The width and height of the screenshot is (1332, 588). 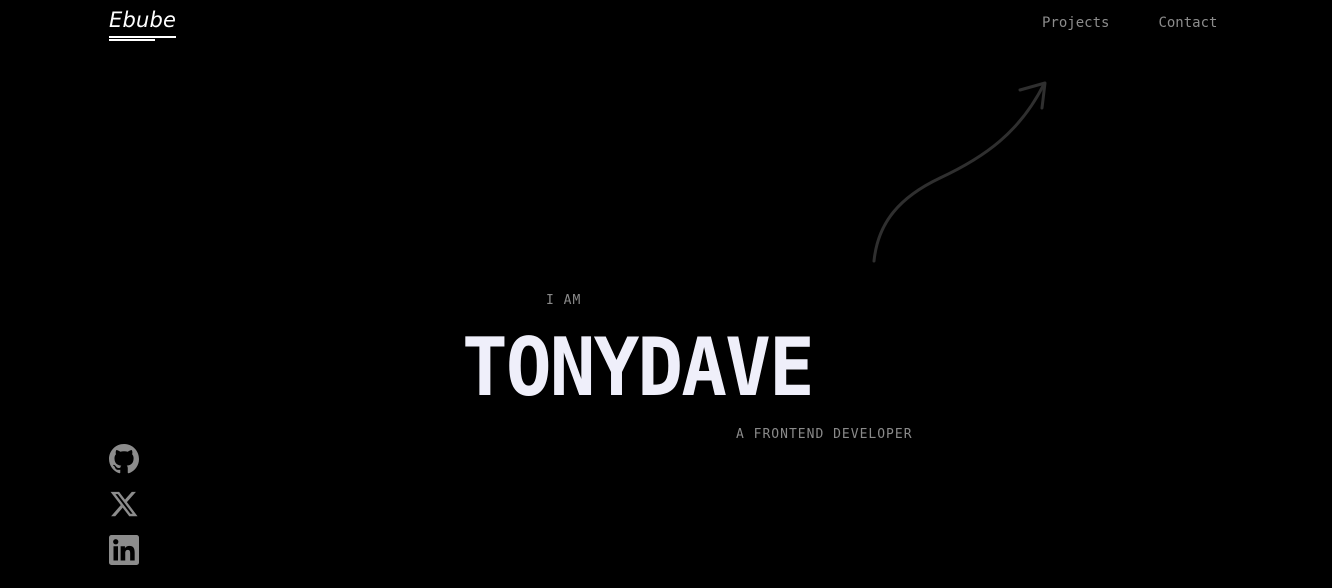 What do you see at coordinates (824, 434) in the screenshot?
I see `hero-role: A FRONTEND DEVELOPER` at bounding box center [824, 434].